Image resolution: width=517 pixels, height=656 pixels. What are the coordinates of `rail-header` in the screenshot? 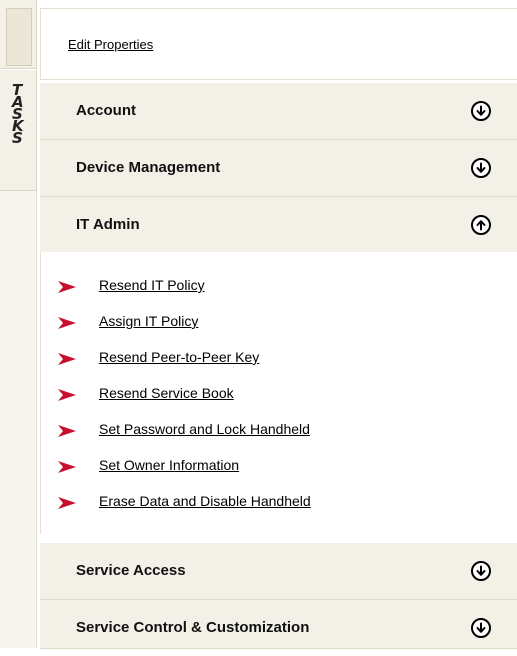 It's located at (18, 34).